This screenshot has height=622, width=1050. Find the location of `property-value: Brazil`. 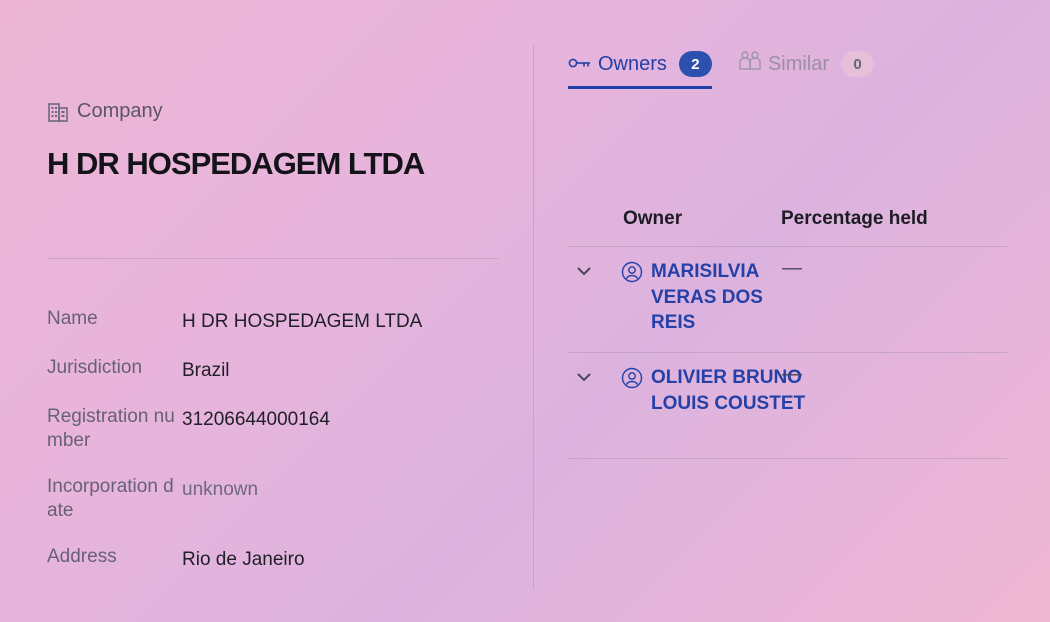

property-value: Brazil is located at coordinates (206, 370).